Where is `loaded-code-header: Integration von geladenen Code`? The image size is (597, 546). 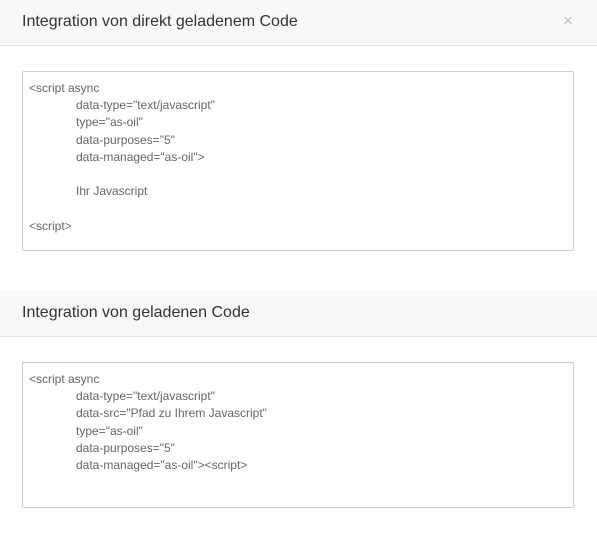 loaded-code-header: Integration von geladenen Code is located at coordinates (298, 314).